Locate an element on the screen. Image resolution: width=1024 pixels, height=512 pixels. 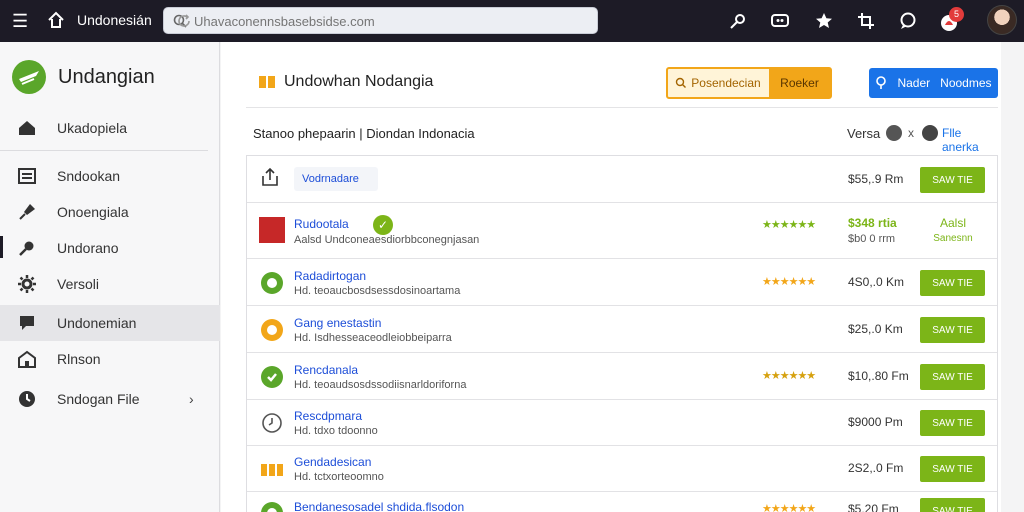
sidebar-item-3: Undorano is located at coordinates (110, 248).